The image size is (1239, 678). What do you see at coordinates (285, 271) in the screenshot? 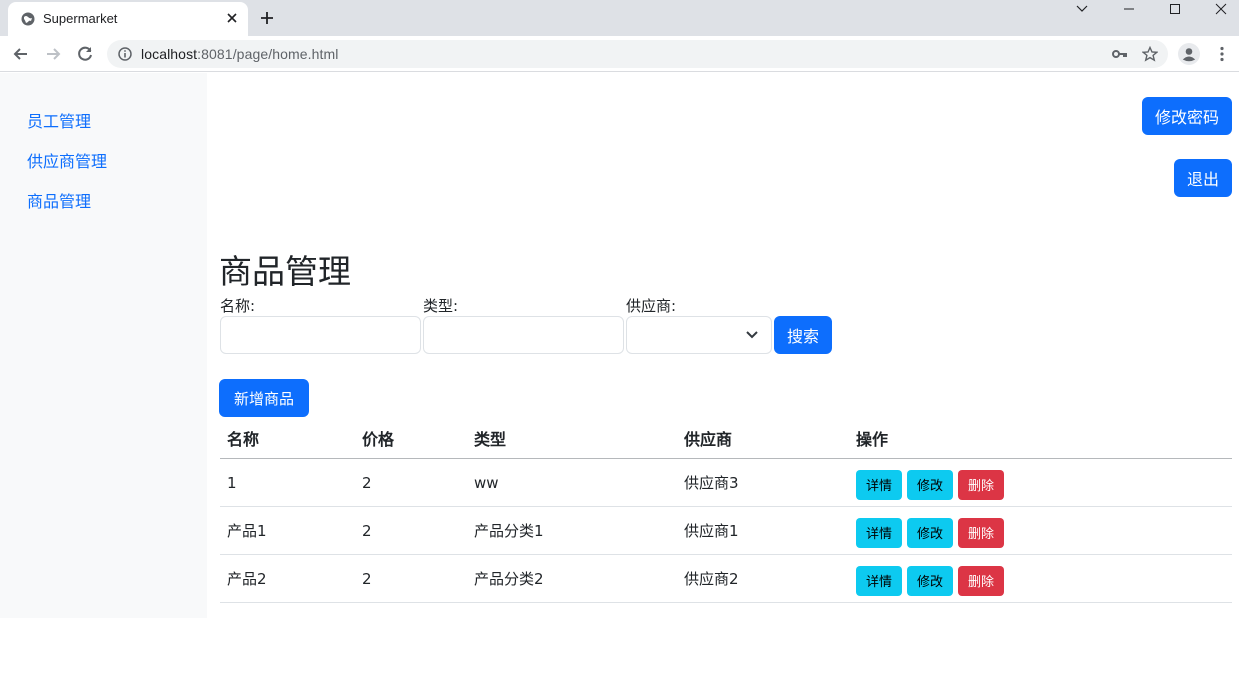
I see `page-title: 商品管理` at bounding box center [285, 271].